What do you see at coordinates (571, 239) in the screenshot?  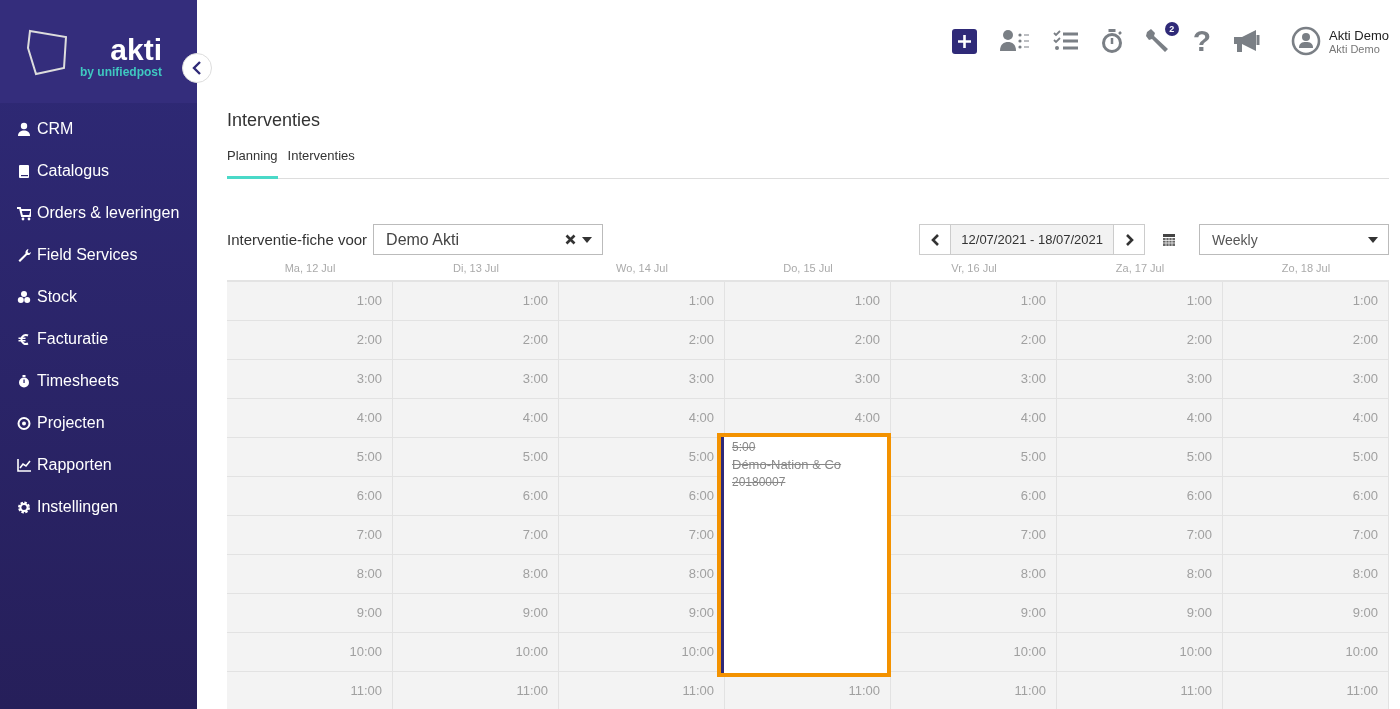 I see `clear-icon` at bounding box center [571, 239].